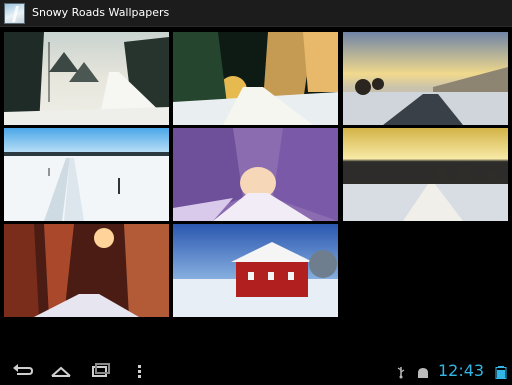 The width and height of the screenshot is (512, 385). Describe the element at coordinates (86, 174) in the screenshot. I see `wallpaper-snow-field-tracks` at that location.